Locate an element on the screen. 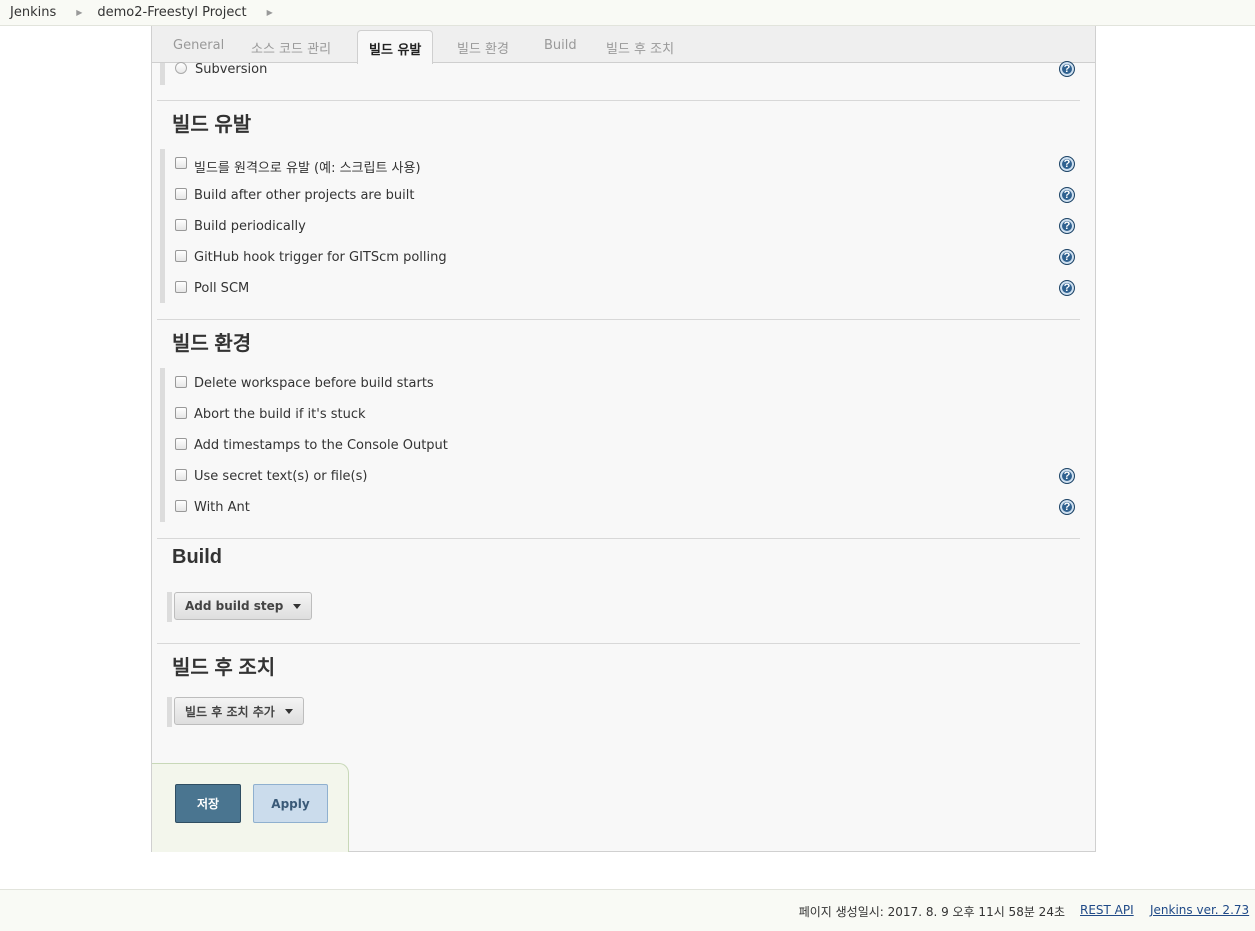 The width and height of the screenshot is (1255, 931). jenkins-version-link: Jenkins ver. 2.73 is located at coordinates (1199, 910).